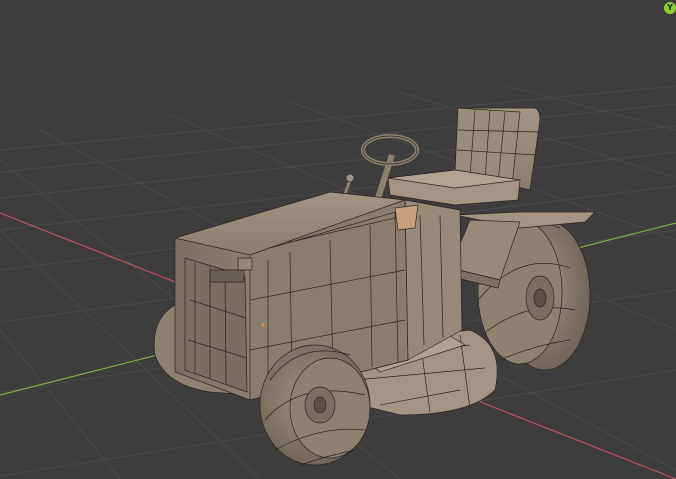 The height and width of the screenshot is (479, 676). Describe the element at coordinates (464, 156) in the screenshot. I see `seat` at that location.